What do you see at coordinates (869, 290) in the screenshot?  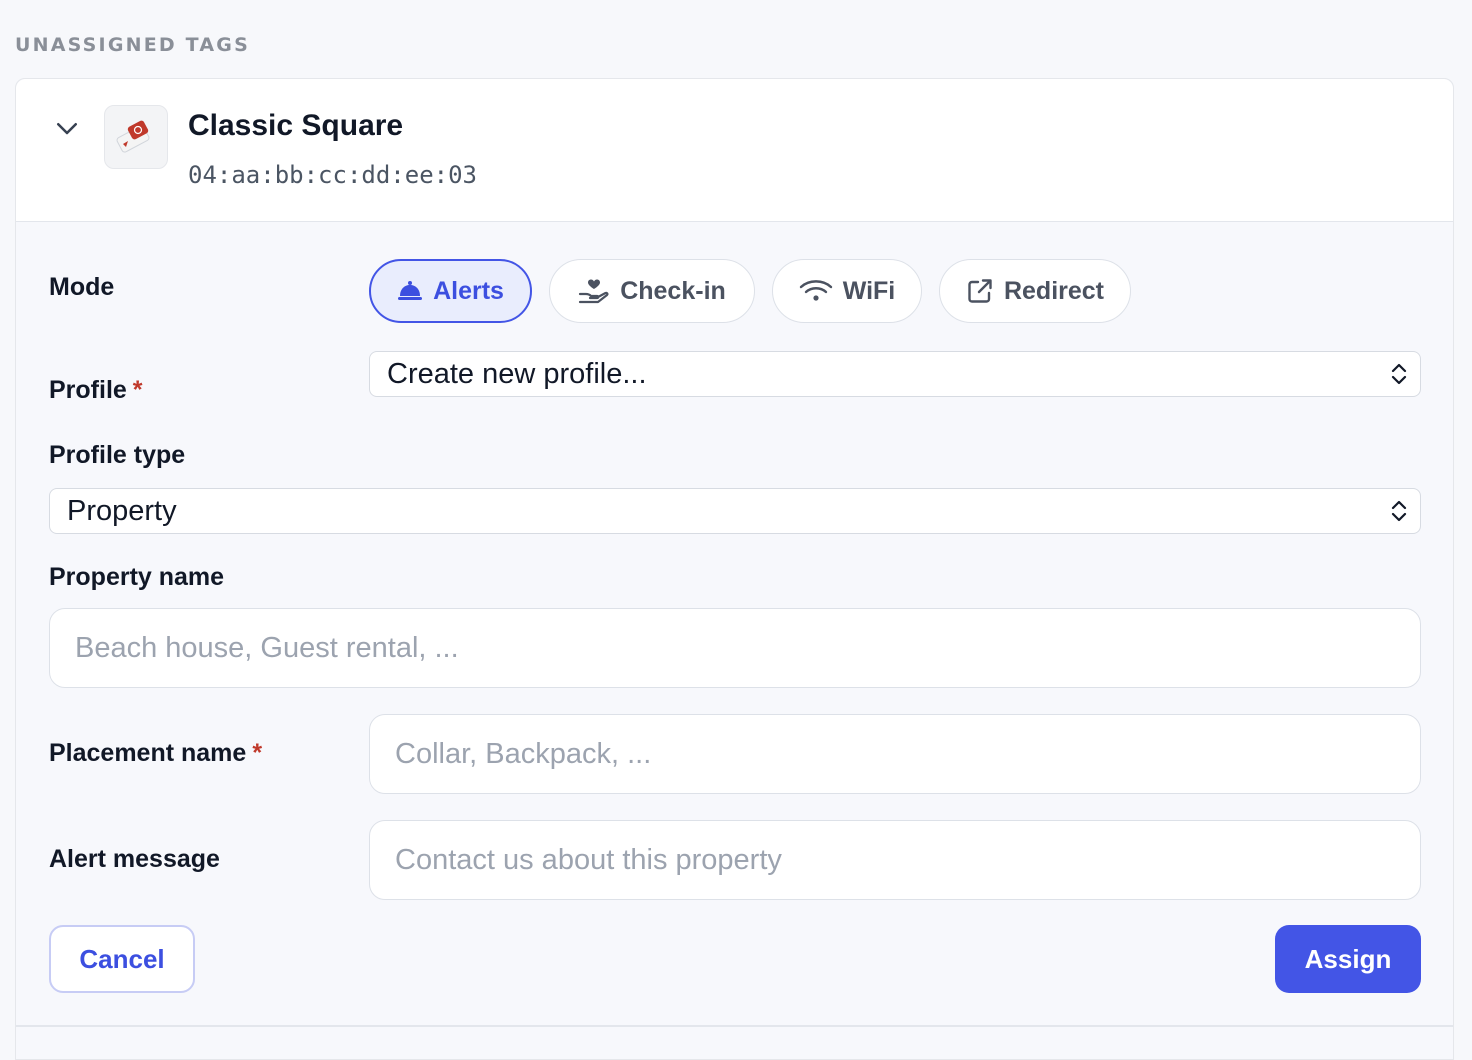 I see `mode-wifi-label: WiFi` at bounding box center [869, 290].